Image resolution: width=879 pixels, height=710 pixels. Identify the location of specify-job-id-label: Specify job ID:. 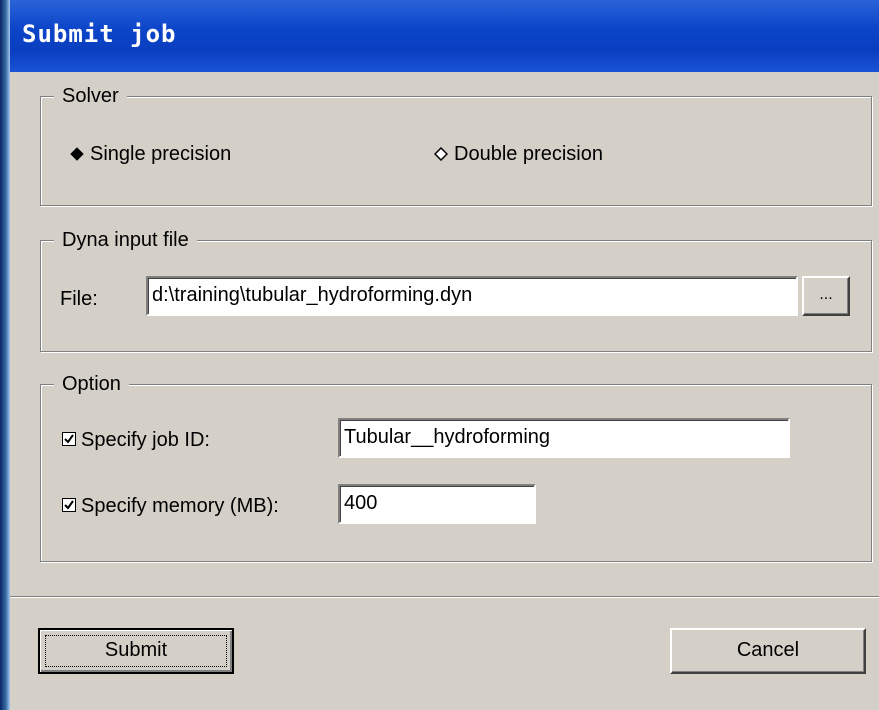
(145, 440).